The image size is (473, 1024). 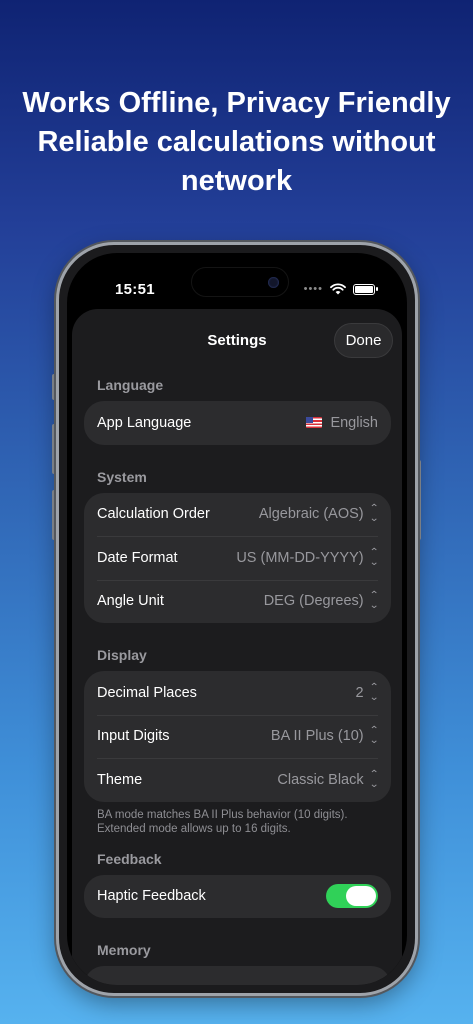 I want to click on battery-icon, so click(x=365, y=289).